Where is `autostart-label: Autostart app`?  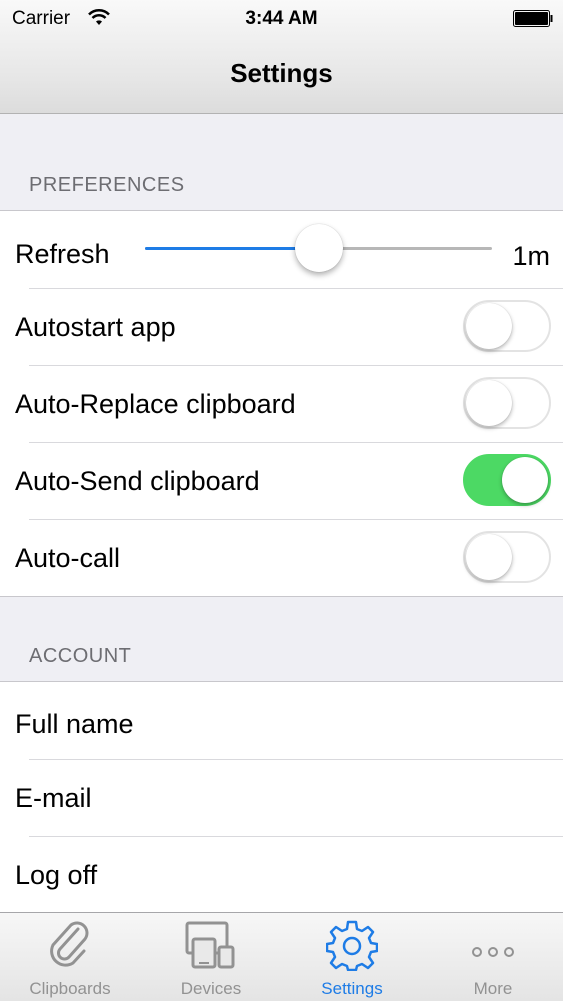 autostart-label: Autostart app is located at coordinates (95, 327).